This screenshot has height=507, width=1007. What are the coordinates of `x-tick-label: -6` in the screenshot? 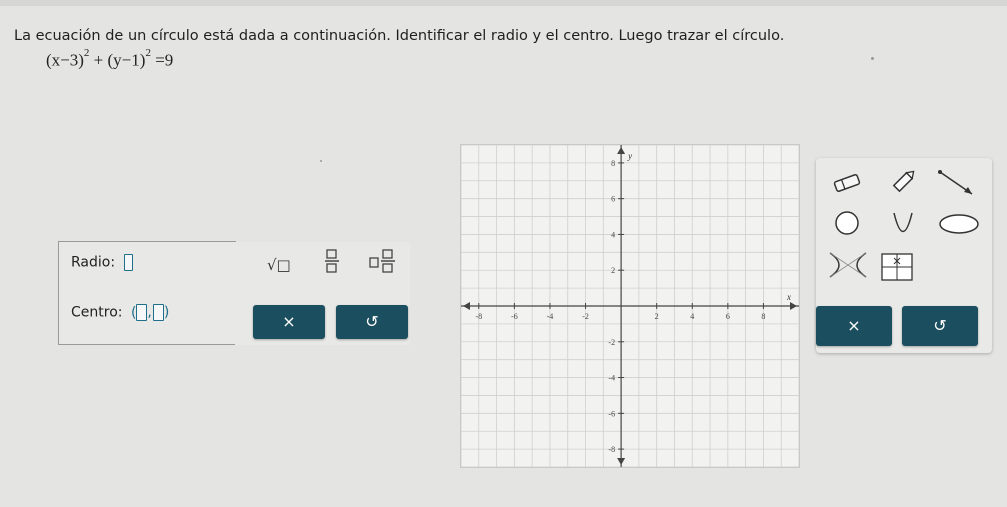 It's located at (514, 316).